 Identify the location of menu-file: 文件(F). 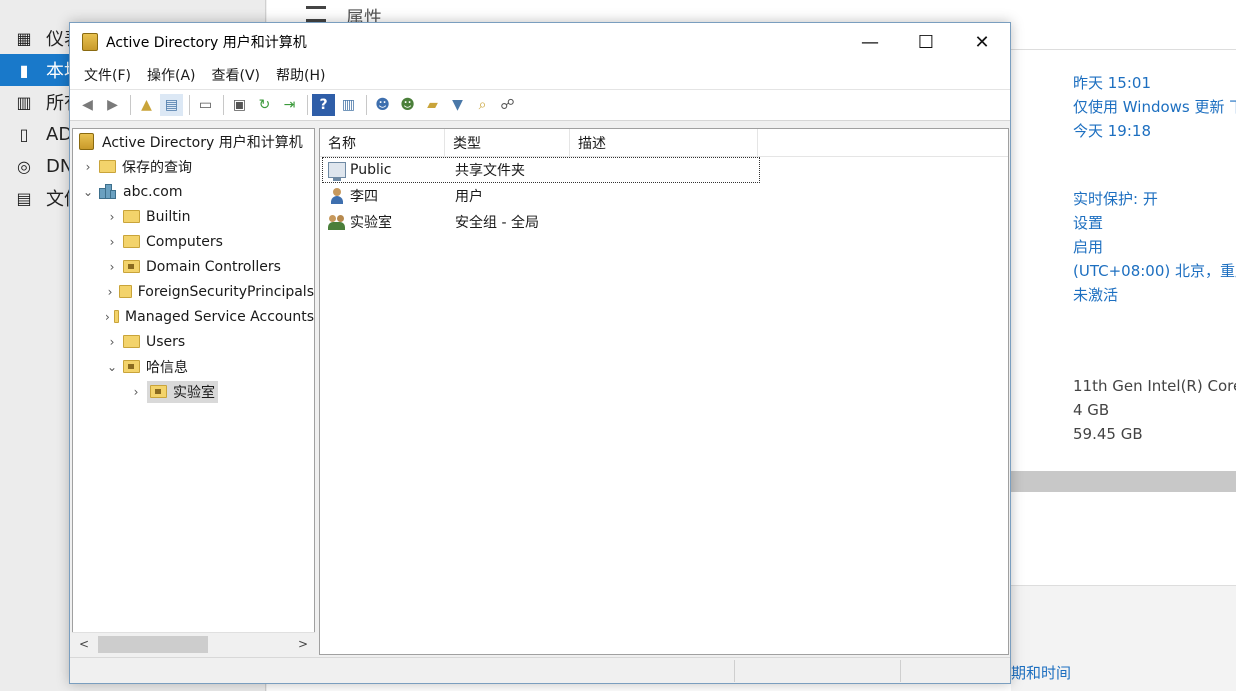
(107, 75).